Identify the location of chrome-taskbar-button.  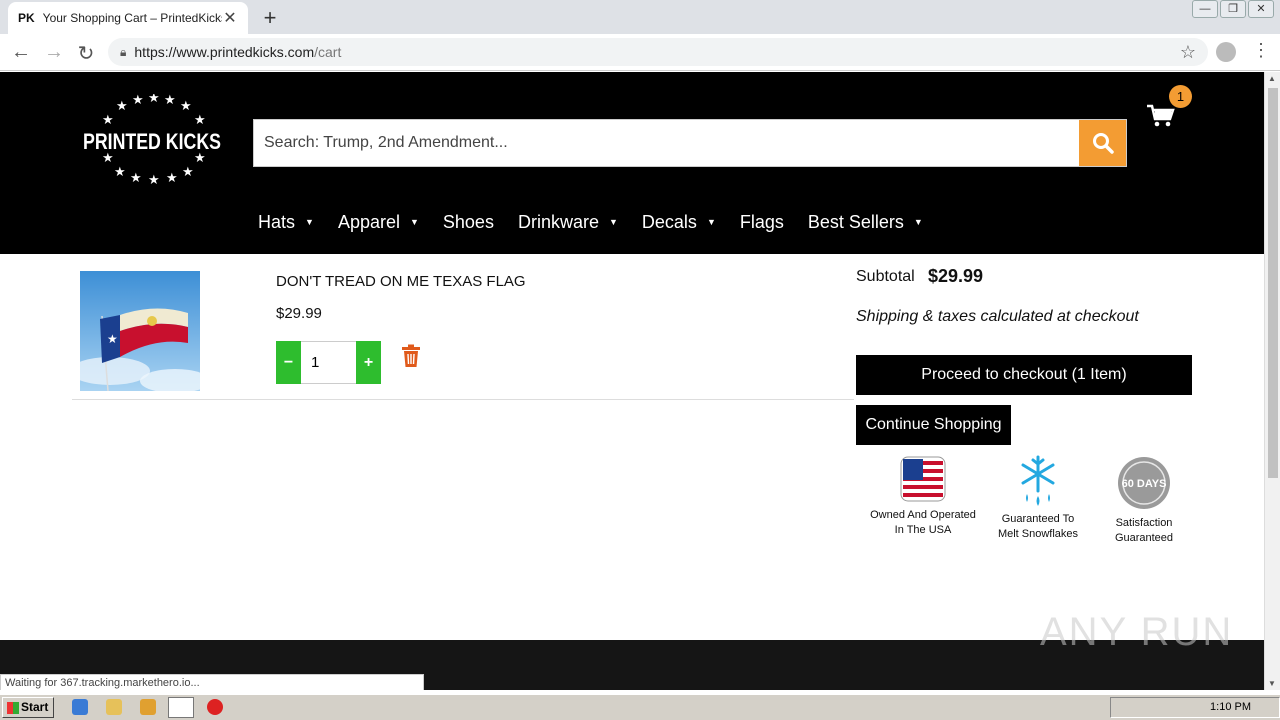
(181, 707).